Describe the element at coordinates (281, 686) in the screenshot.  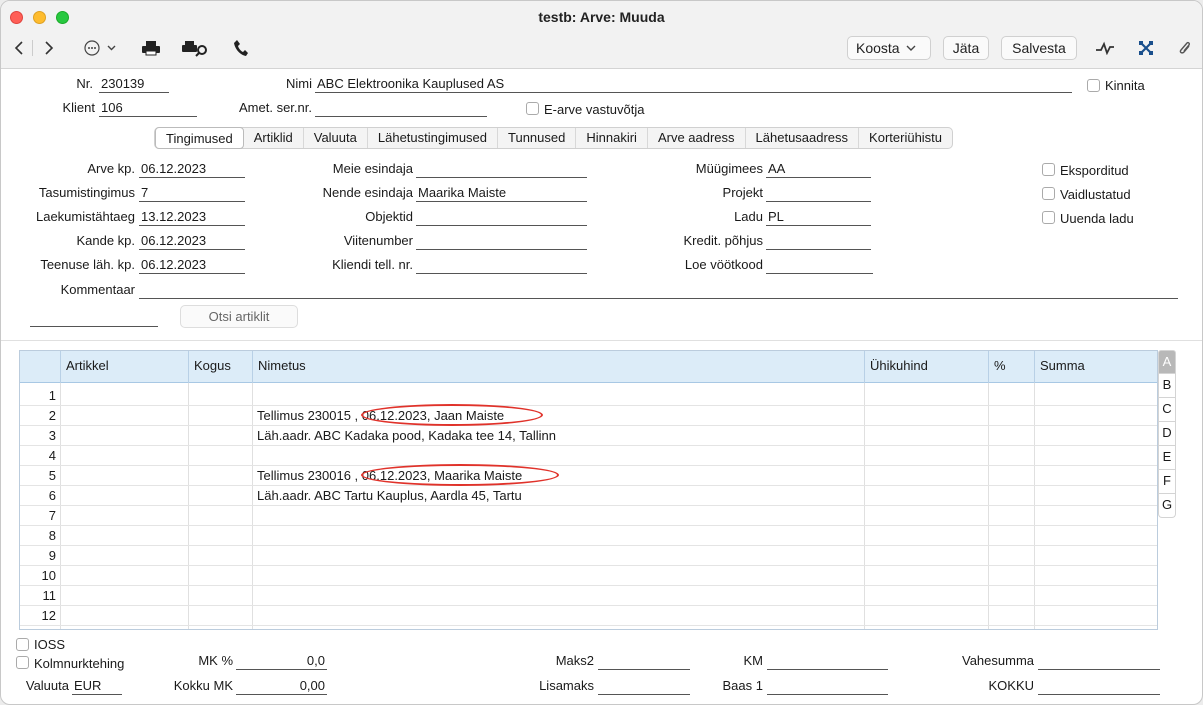
I see `kokku-mk-field: 0,00` at that location.